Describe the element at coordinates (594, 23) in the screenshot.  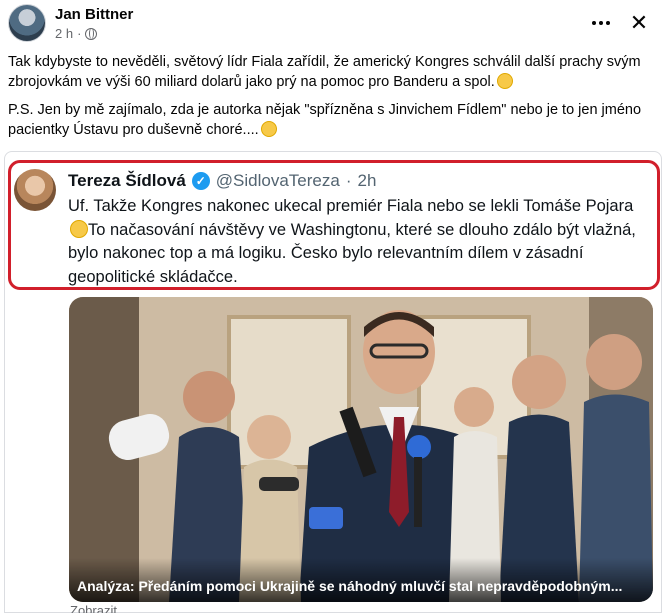
I see `more-options-icon` at that location.